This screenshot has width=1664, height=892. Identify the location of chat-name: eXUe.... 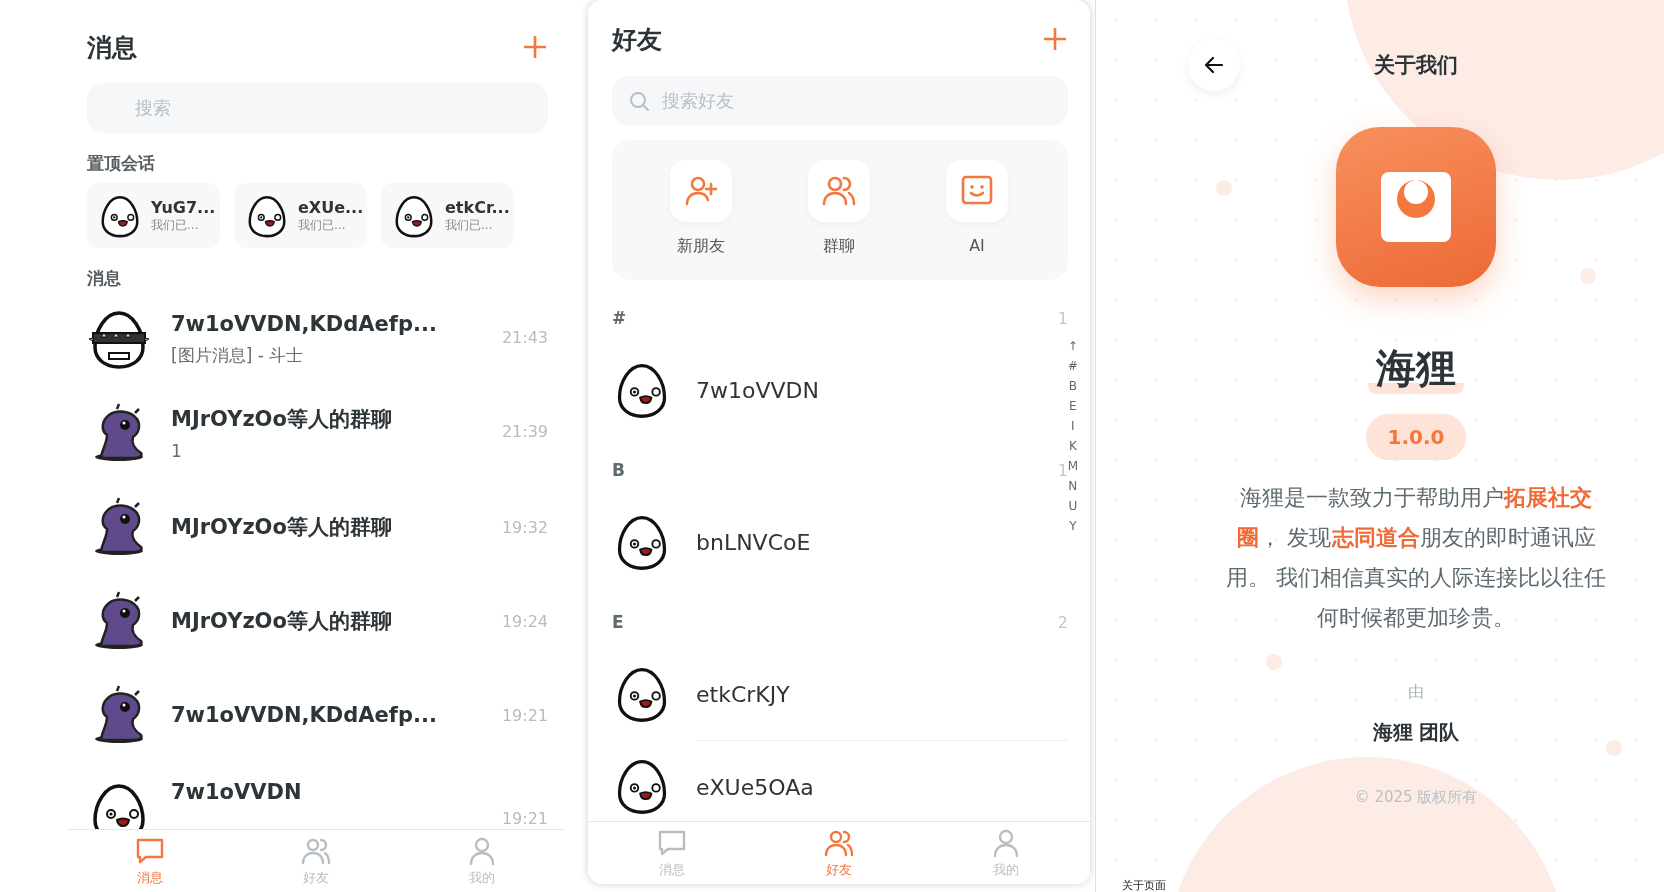
(331, 207).